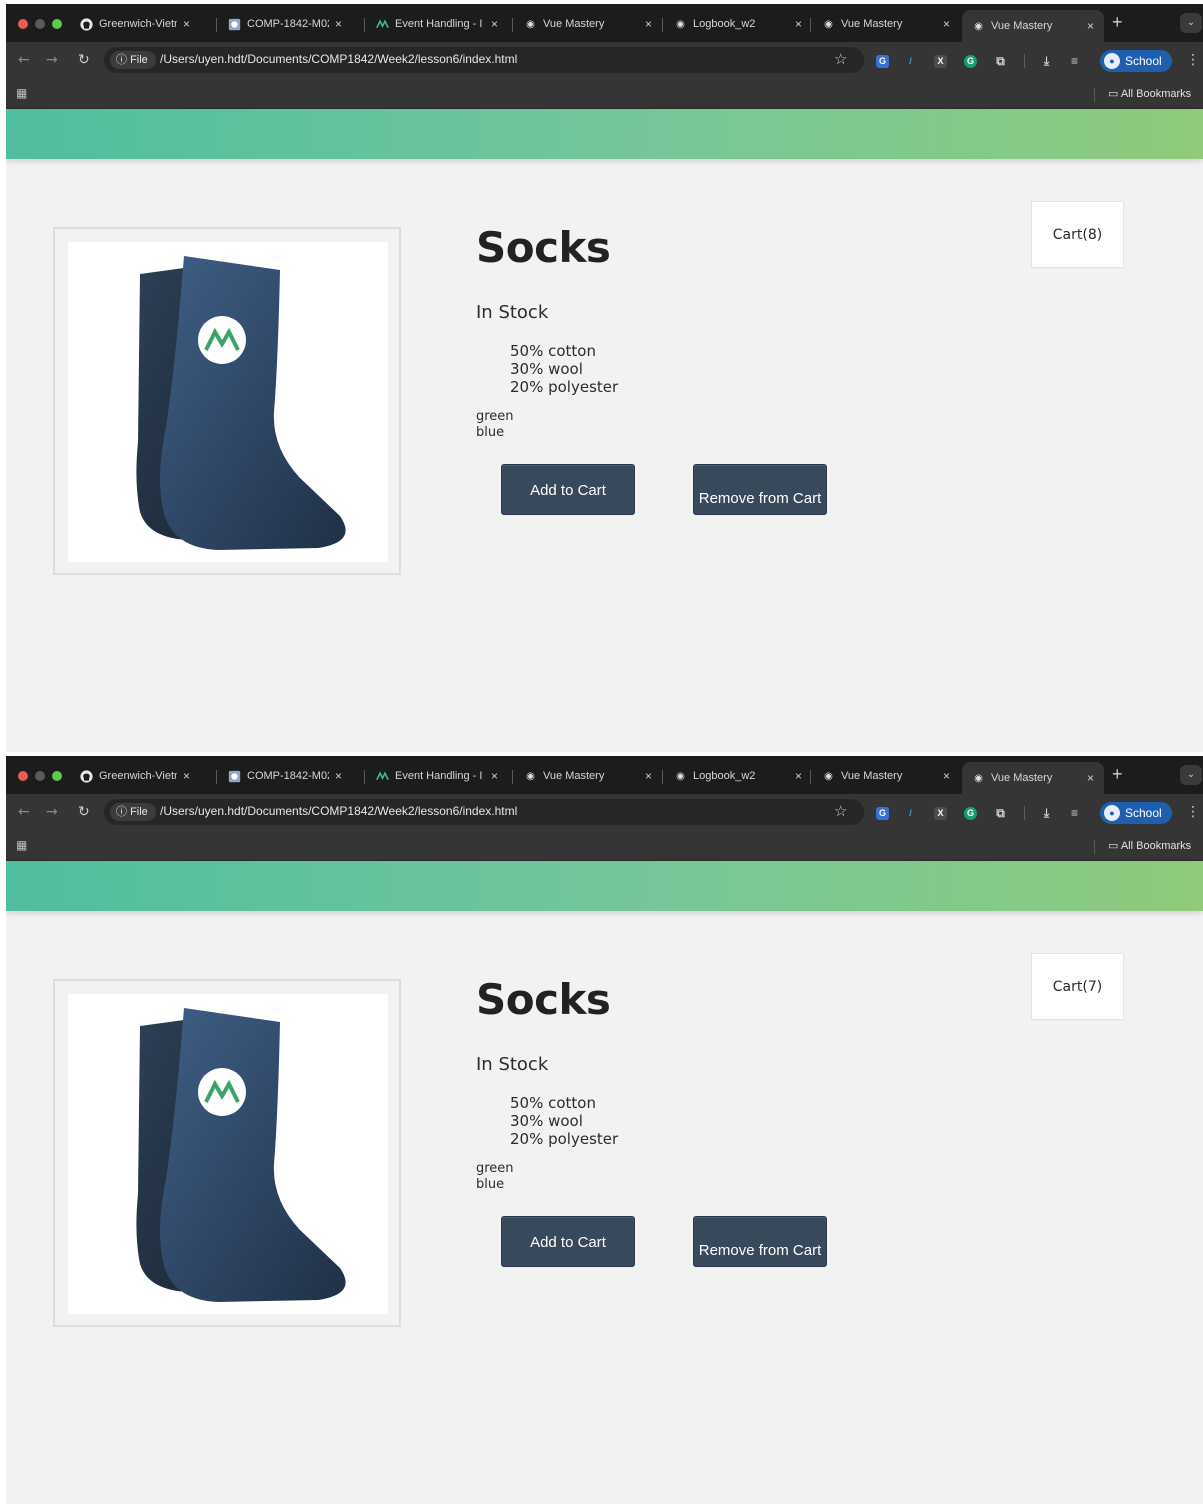 The image size is (1203, 1504). What do you see at coordinates (138, 776) in the screenshot?
I see `tab-title: Greenwich-Vietnar` at bounding box center [138, 776].